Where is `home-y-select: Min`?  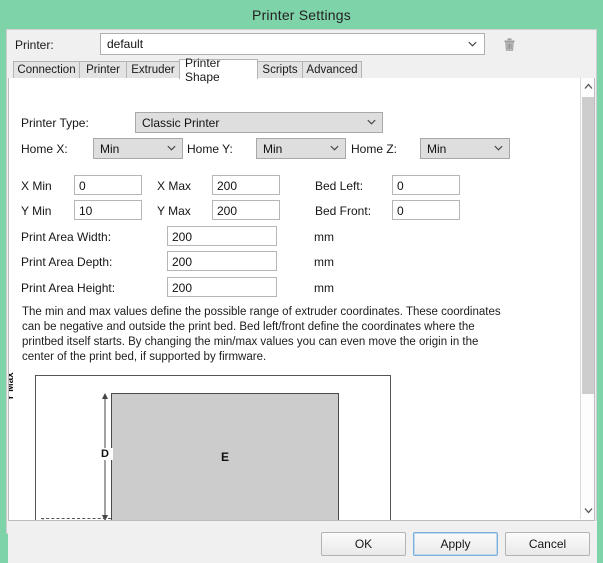 home-y-select: Min is located at coordinates (301, 148).